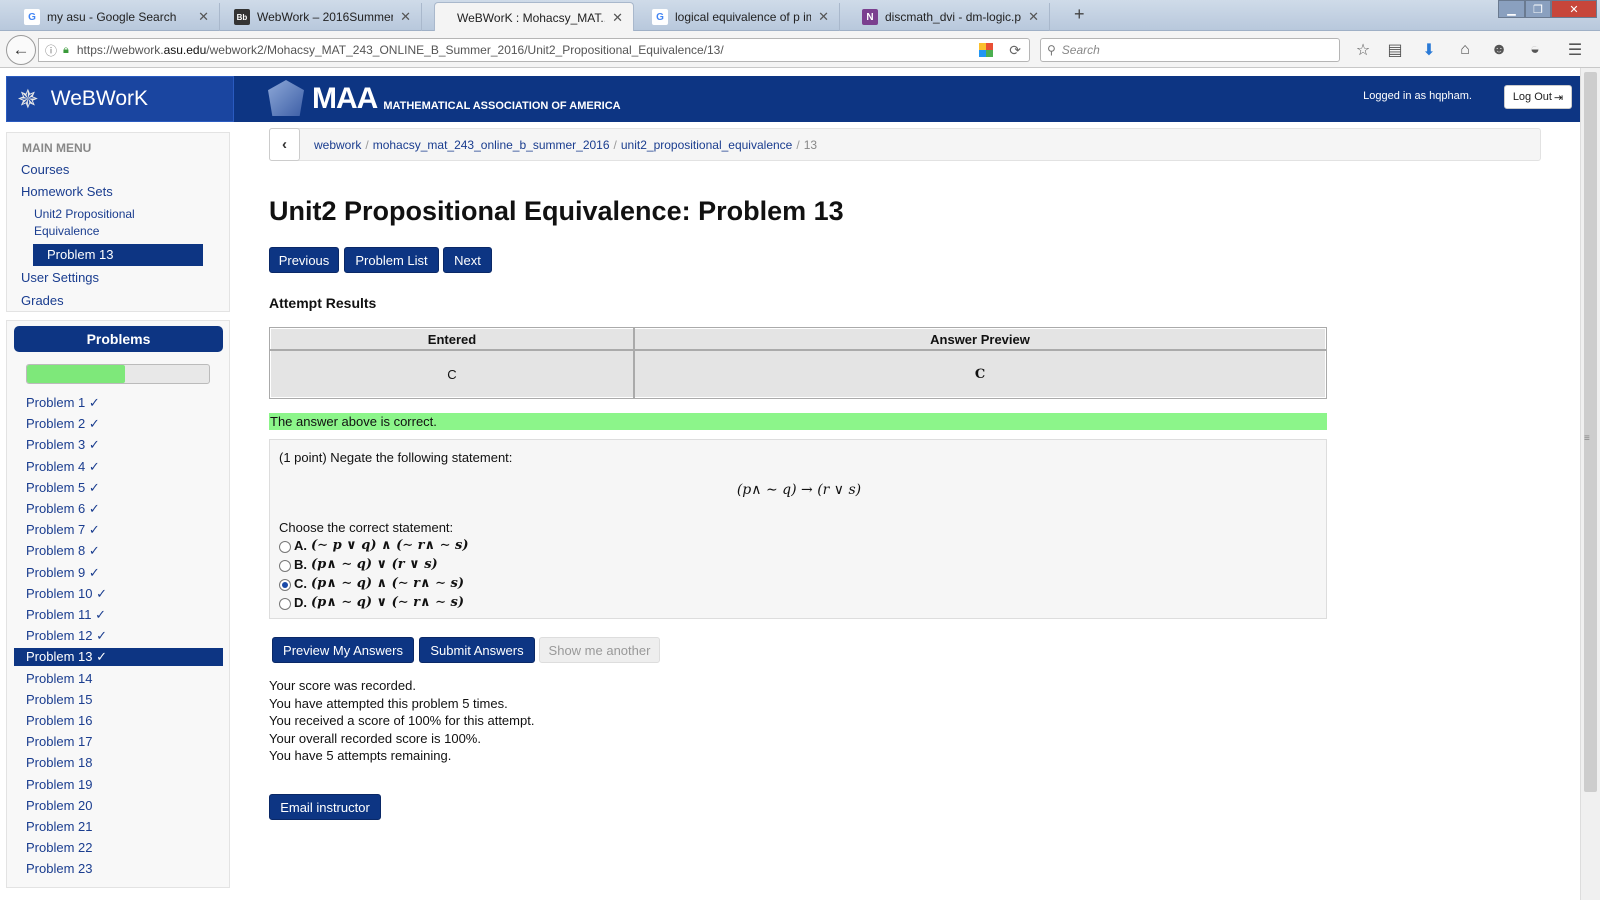 This screenshot has height=900, width=1600. I want to click on menu-current-problem: Problem 13, so click(118, 255).